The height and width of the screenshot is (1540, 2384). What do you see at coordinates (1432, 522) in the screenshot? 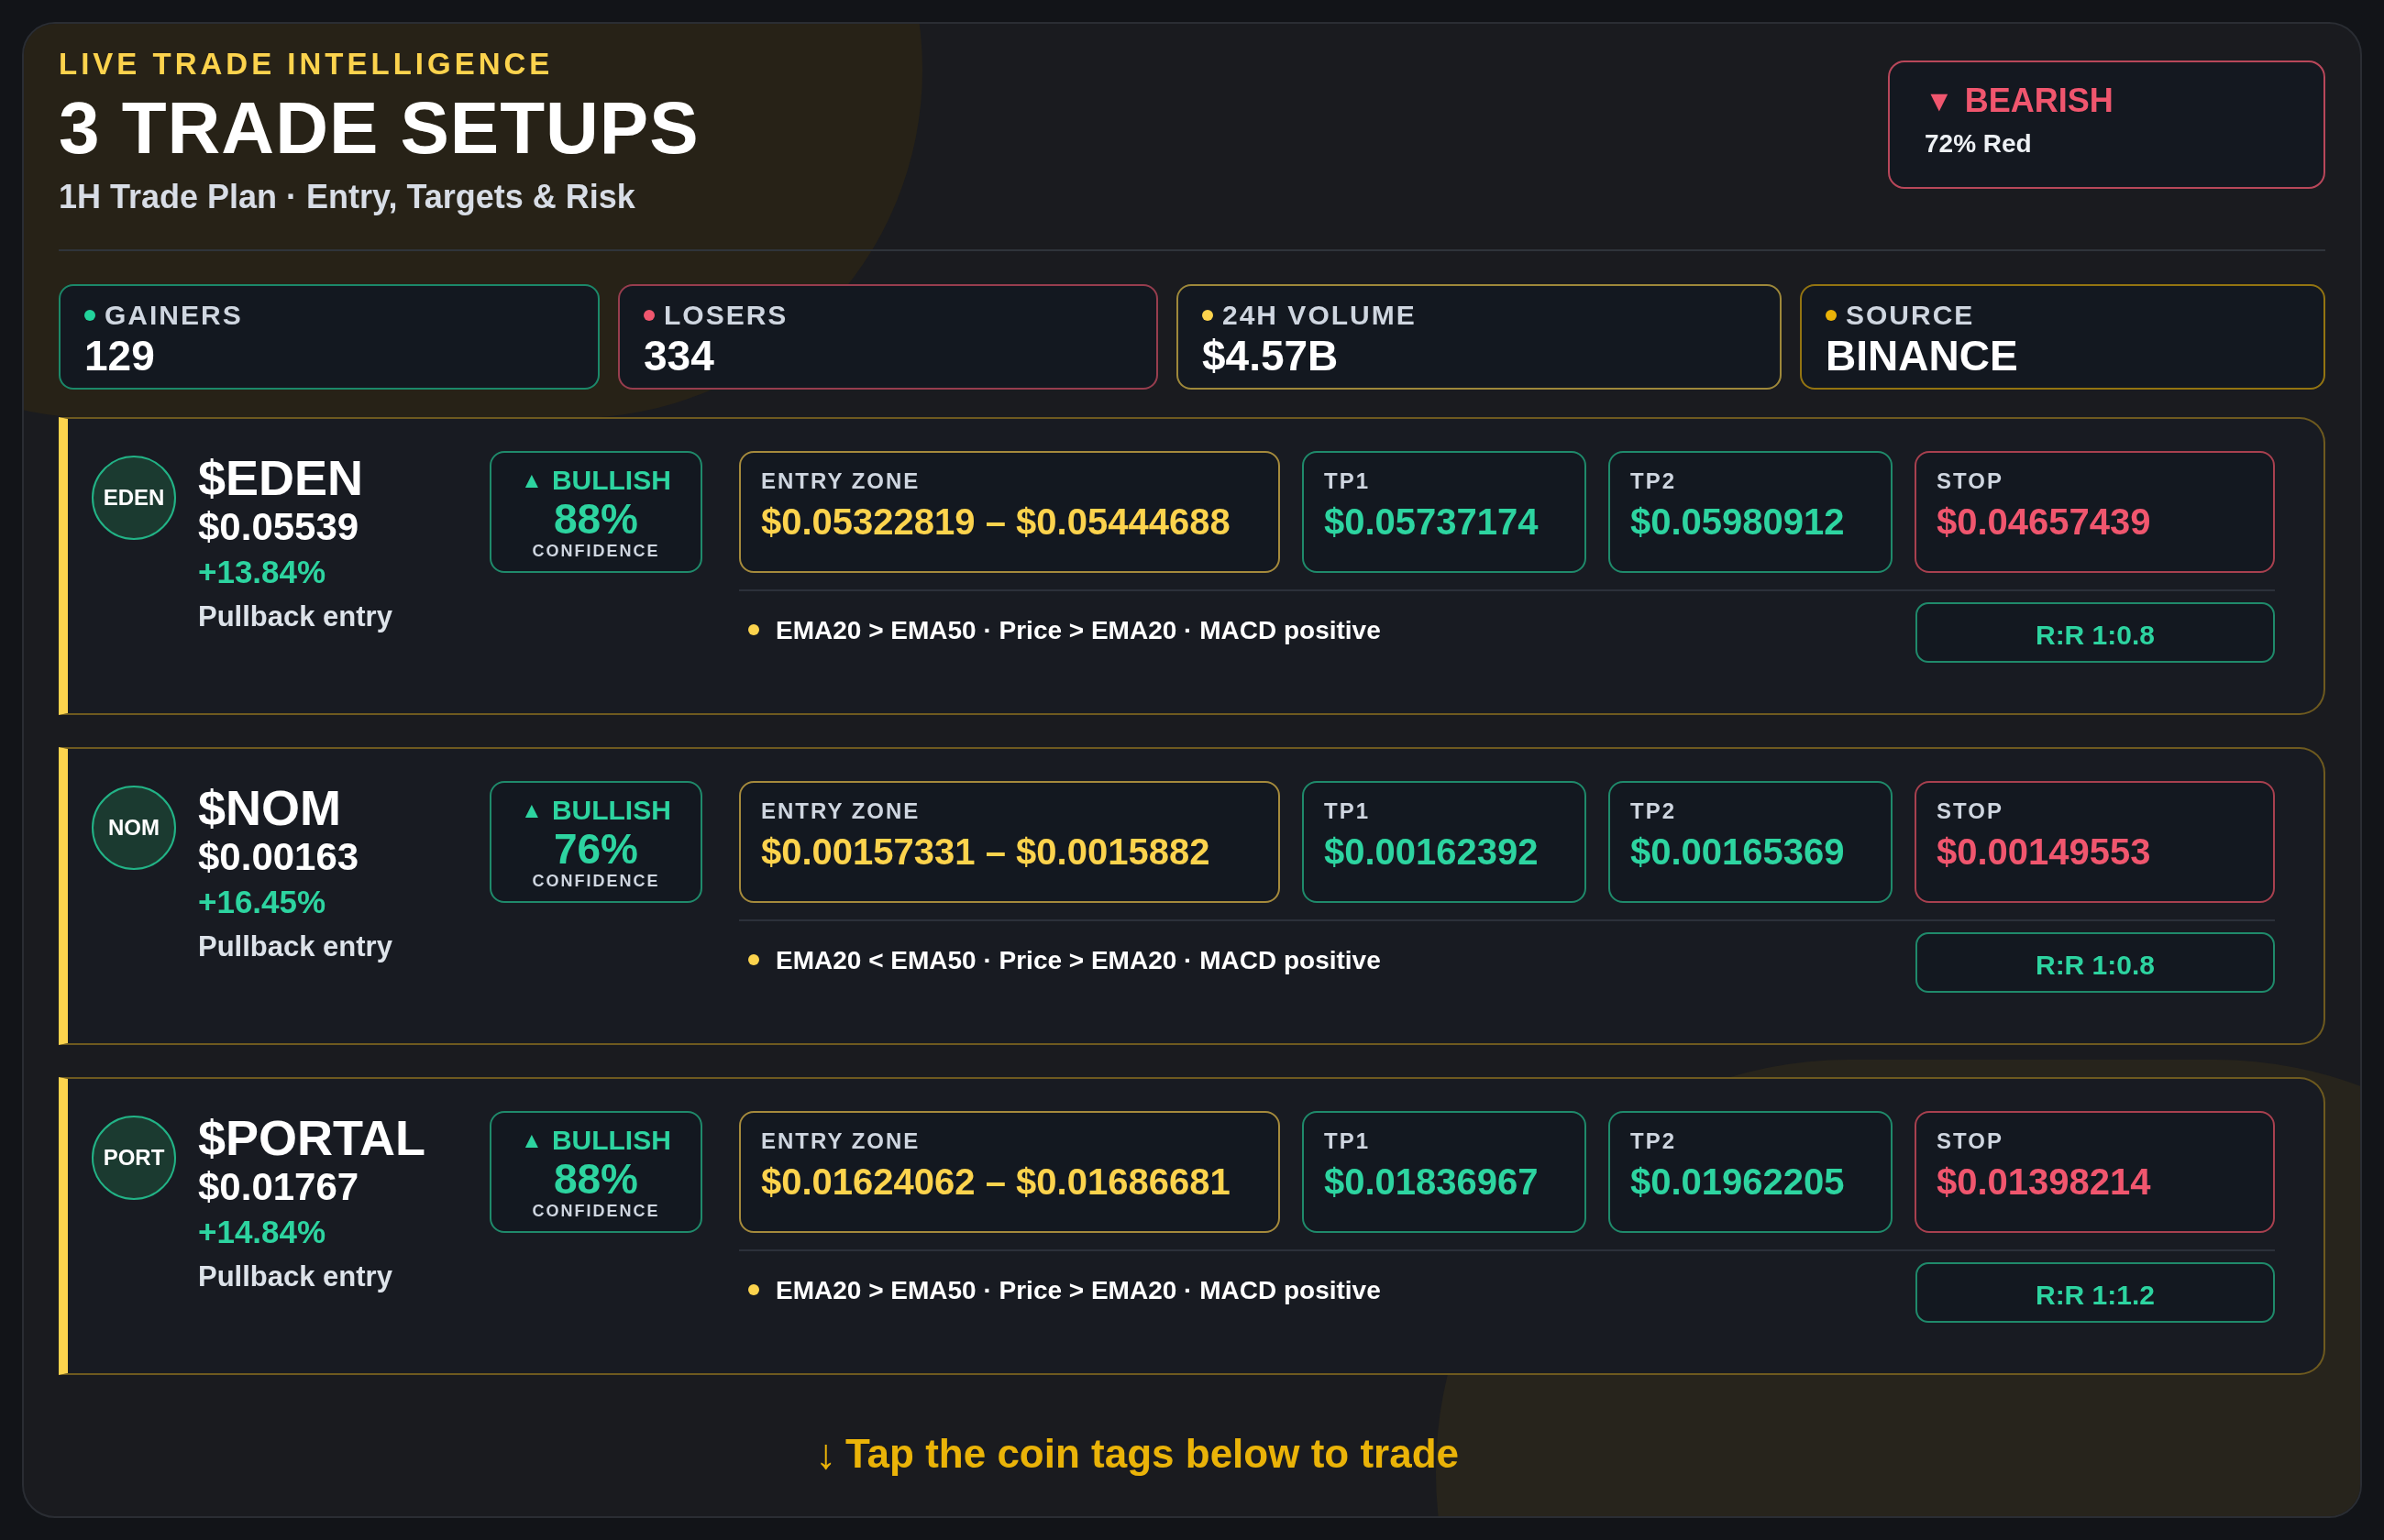
I see `level-value: $0.05737174` at bounding box center [1432, 522].